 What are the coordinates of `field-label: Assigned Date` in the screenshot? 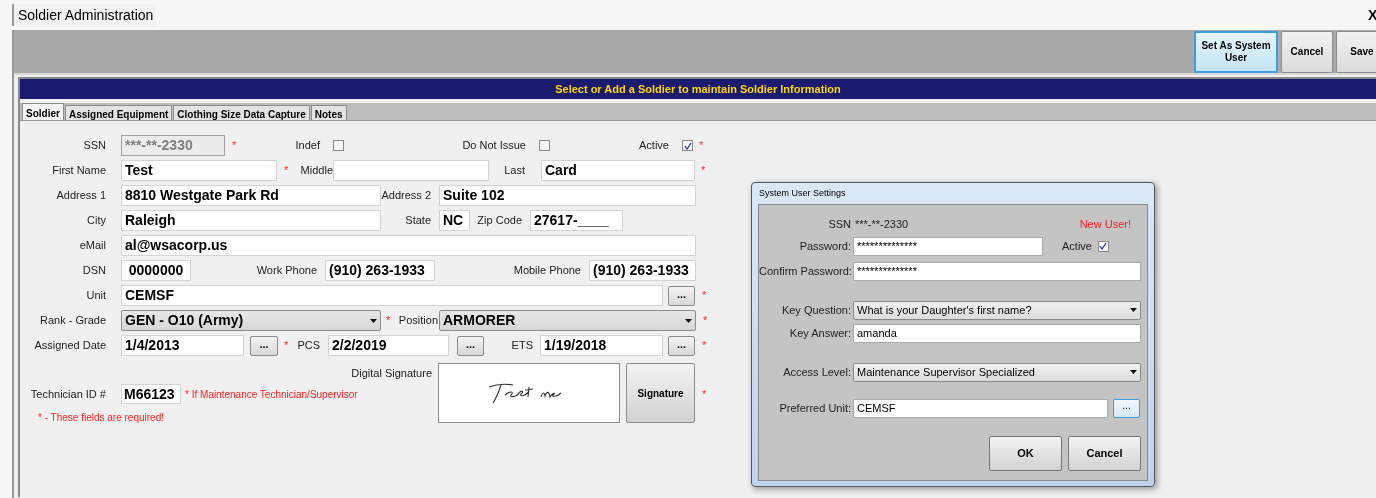 It's located at (69, 346).